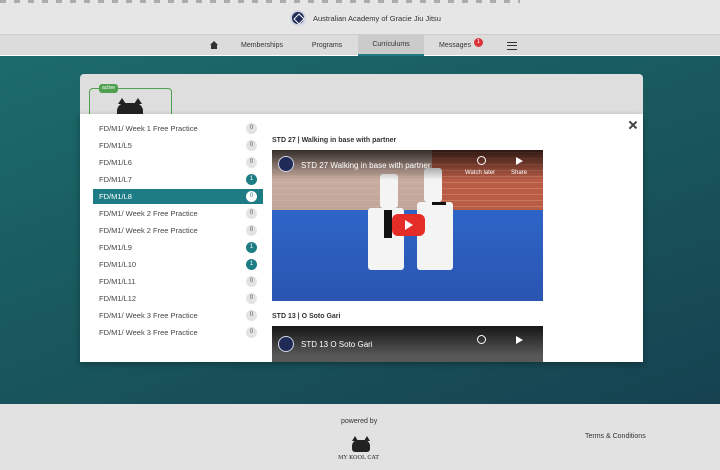  Describe the element at coordinates (478, 42) in the screenshot. I see `messages-badge: 1` at that location.